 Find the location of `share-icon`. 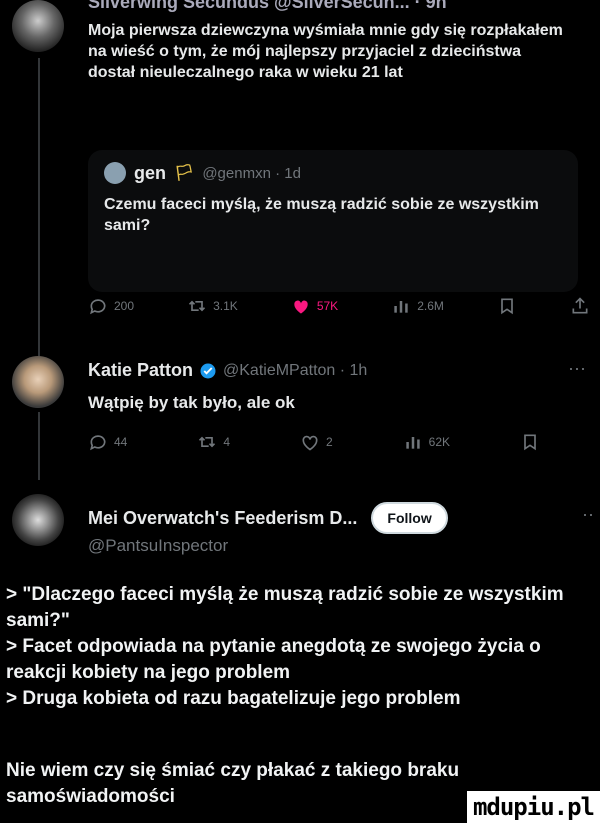

share-icon is located at coordinates (580, 305).